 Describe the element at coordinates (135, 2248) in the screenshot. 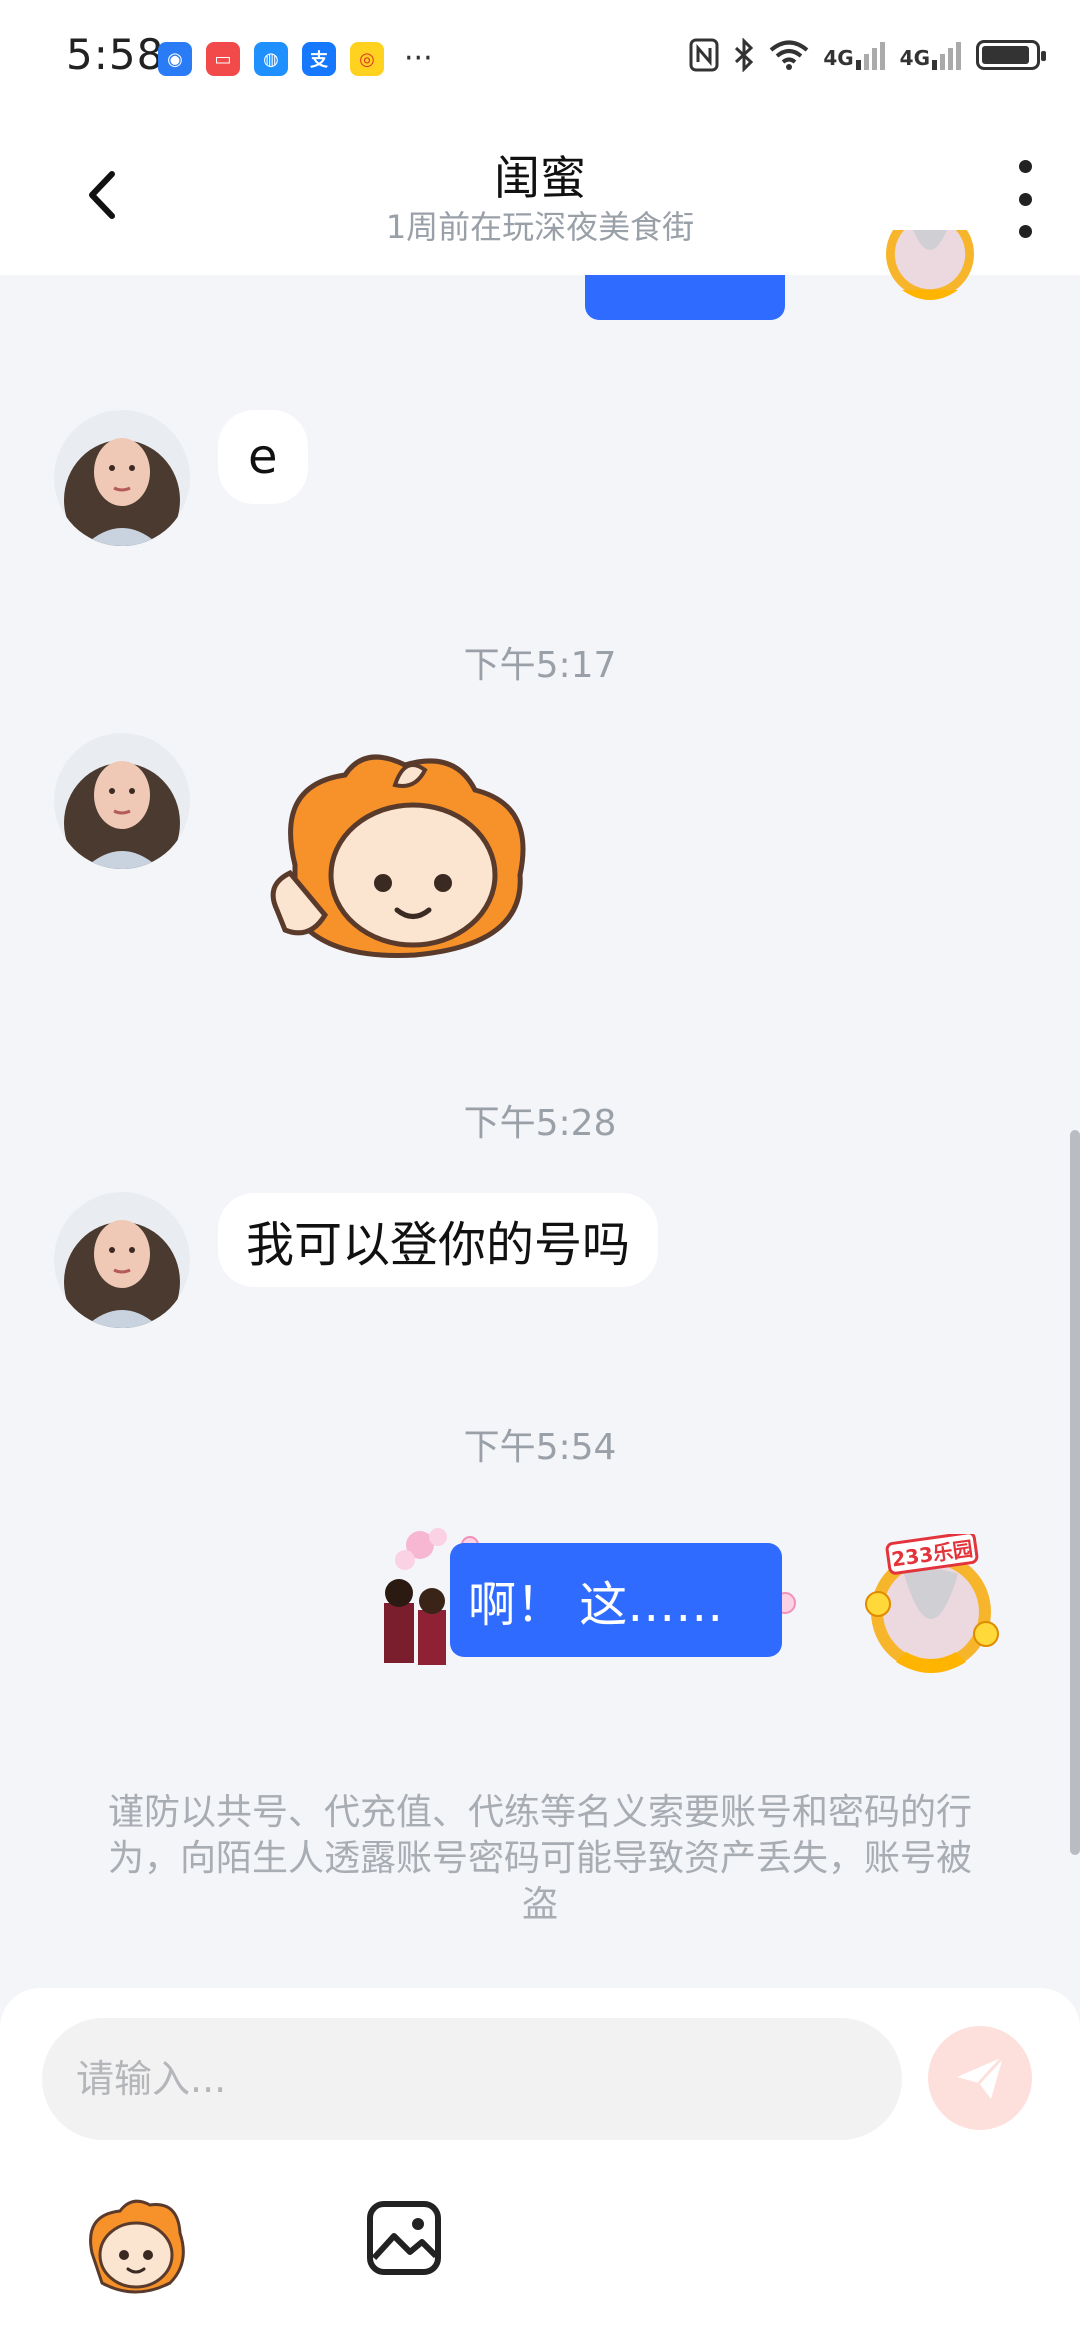

I see `emoji-sticker-button` at that location.